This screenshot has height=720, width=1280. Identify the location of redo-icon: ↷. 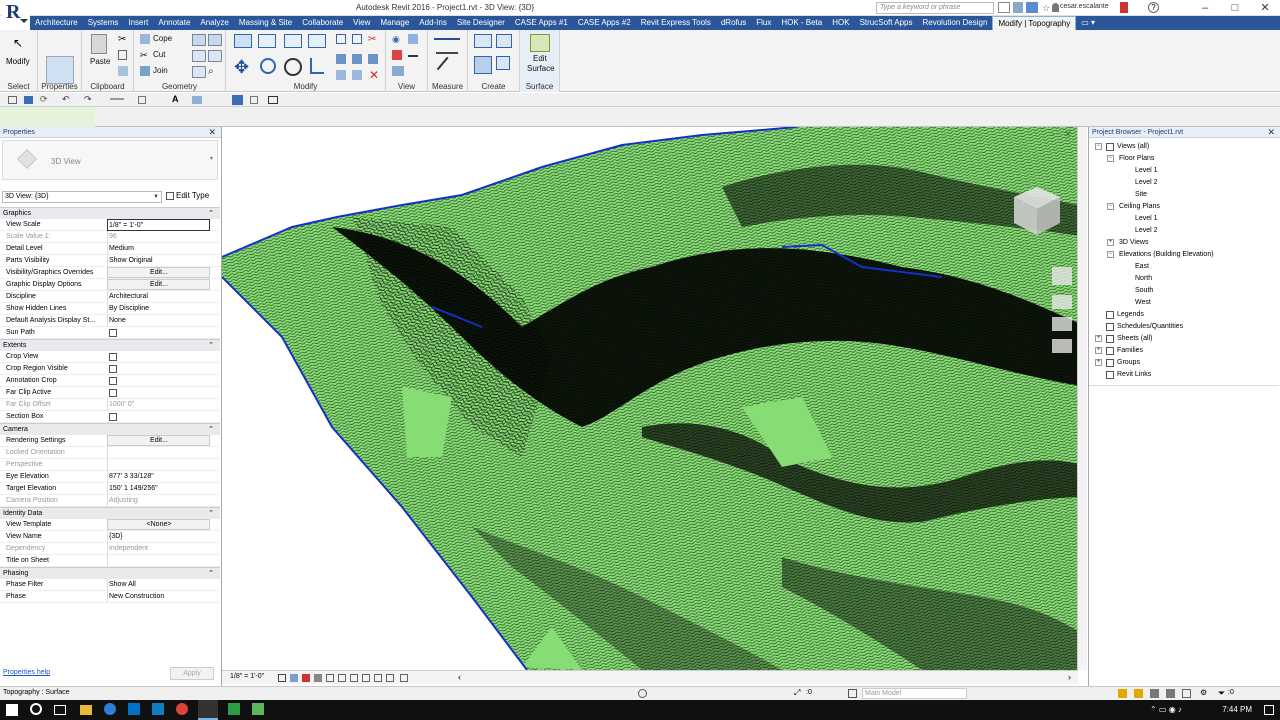
(88, 99).